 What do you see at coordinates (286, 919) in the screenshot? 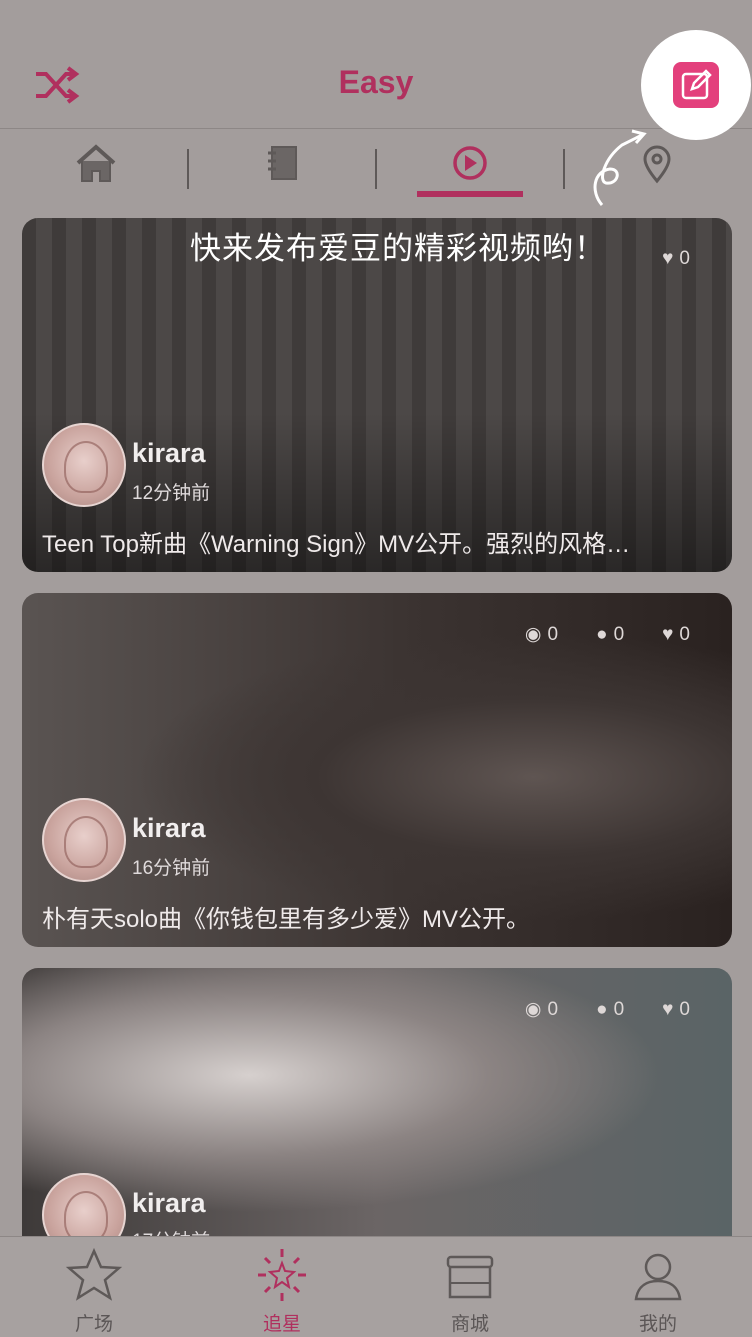
I see `video-description: 朴有天solo曲《你钱包里有多少爱》MV公开。` at bounding box center [286, 919].